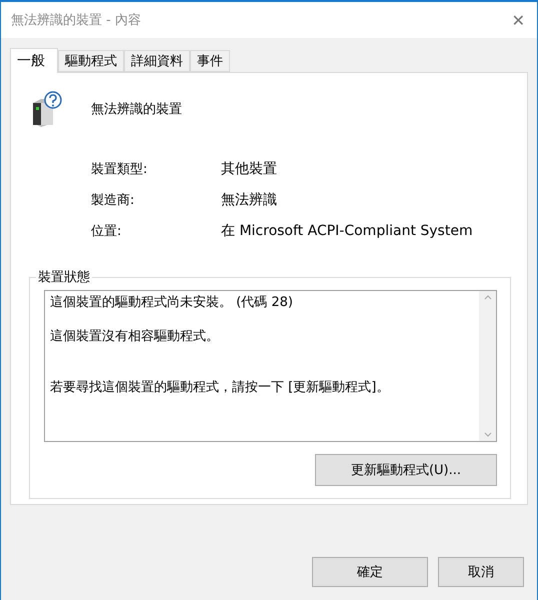 This screenshot has height=600, width=538. What do you see at coordinates (249, 200) in the screenshot?
I see `property-value: 無法辨識` at bounding box center [249, 200].